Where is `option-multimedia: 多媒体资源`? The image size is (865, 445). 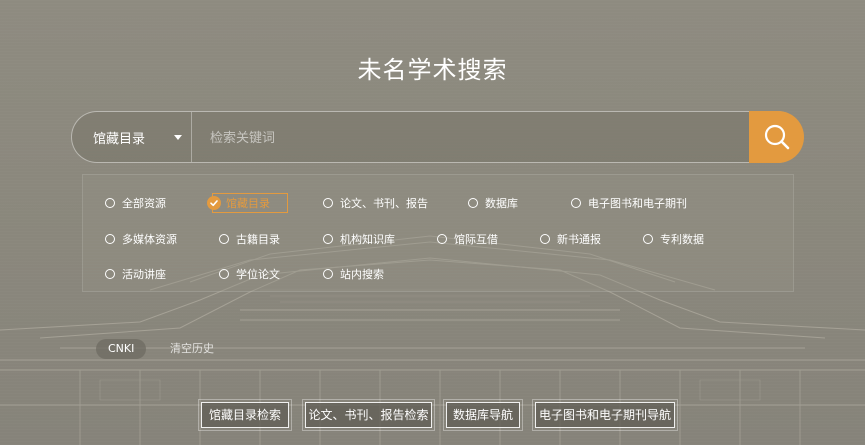
option-multimedia: 多媒体资源 is located at coordinates (141, 239).